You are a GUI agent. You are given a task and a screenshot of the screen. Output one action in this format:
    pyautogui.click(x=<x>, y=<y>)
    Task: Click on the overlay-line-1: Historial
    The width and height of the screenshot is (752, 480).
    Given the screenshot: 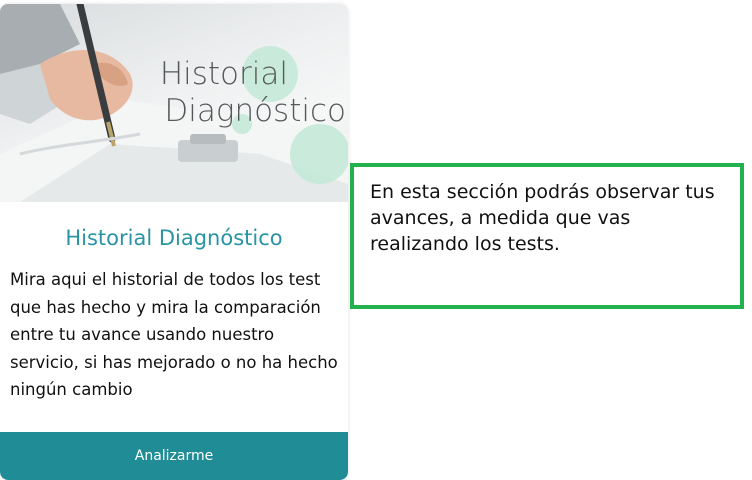 What is the action you would take?
    pyautogui.click(x=223, y=74)
    